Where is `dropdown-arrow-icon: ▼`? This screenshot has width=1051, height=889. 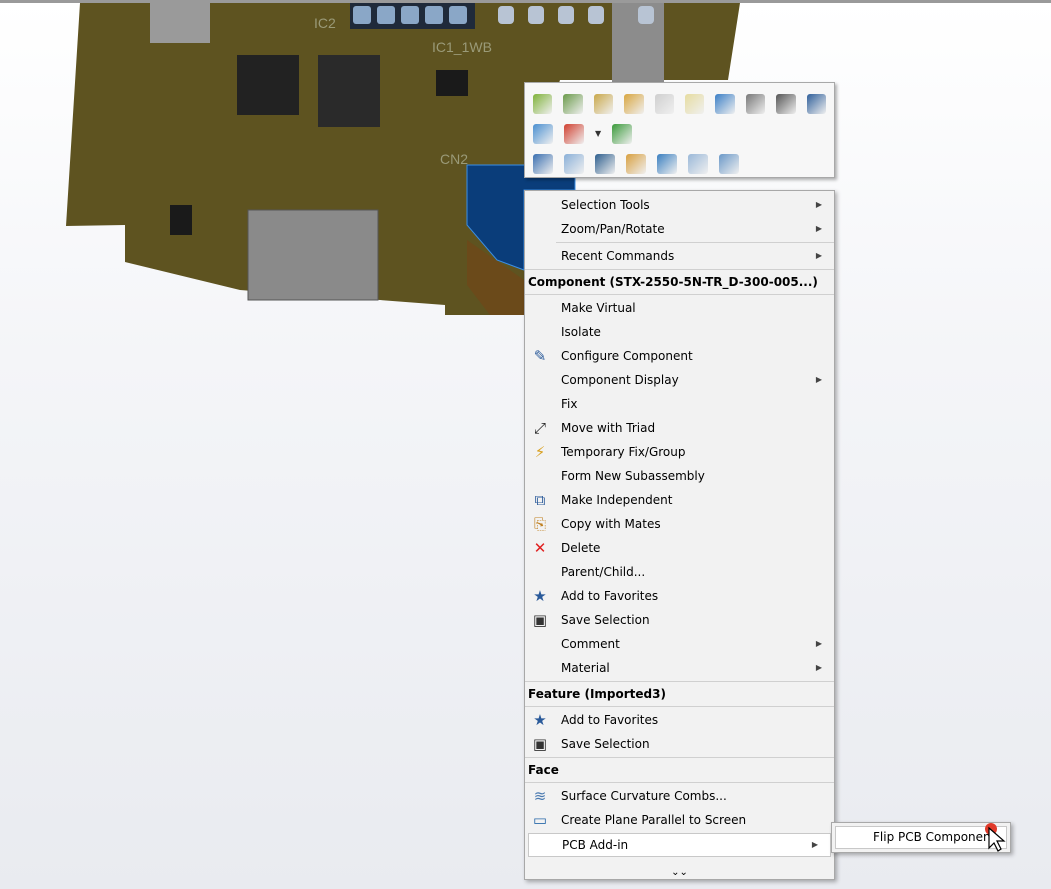
dropdown-arrow-icon: ▼ is located at coordinates (598, 134).